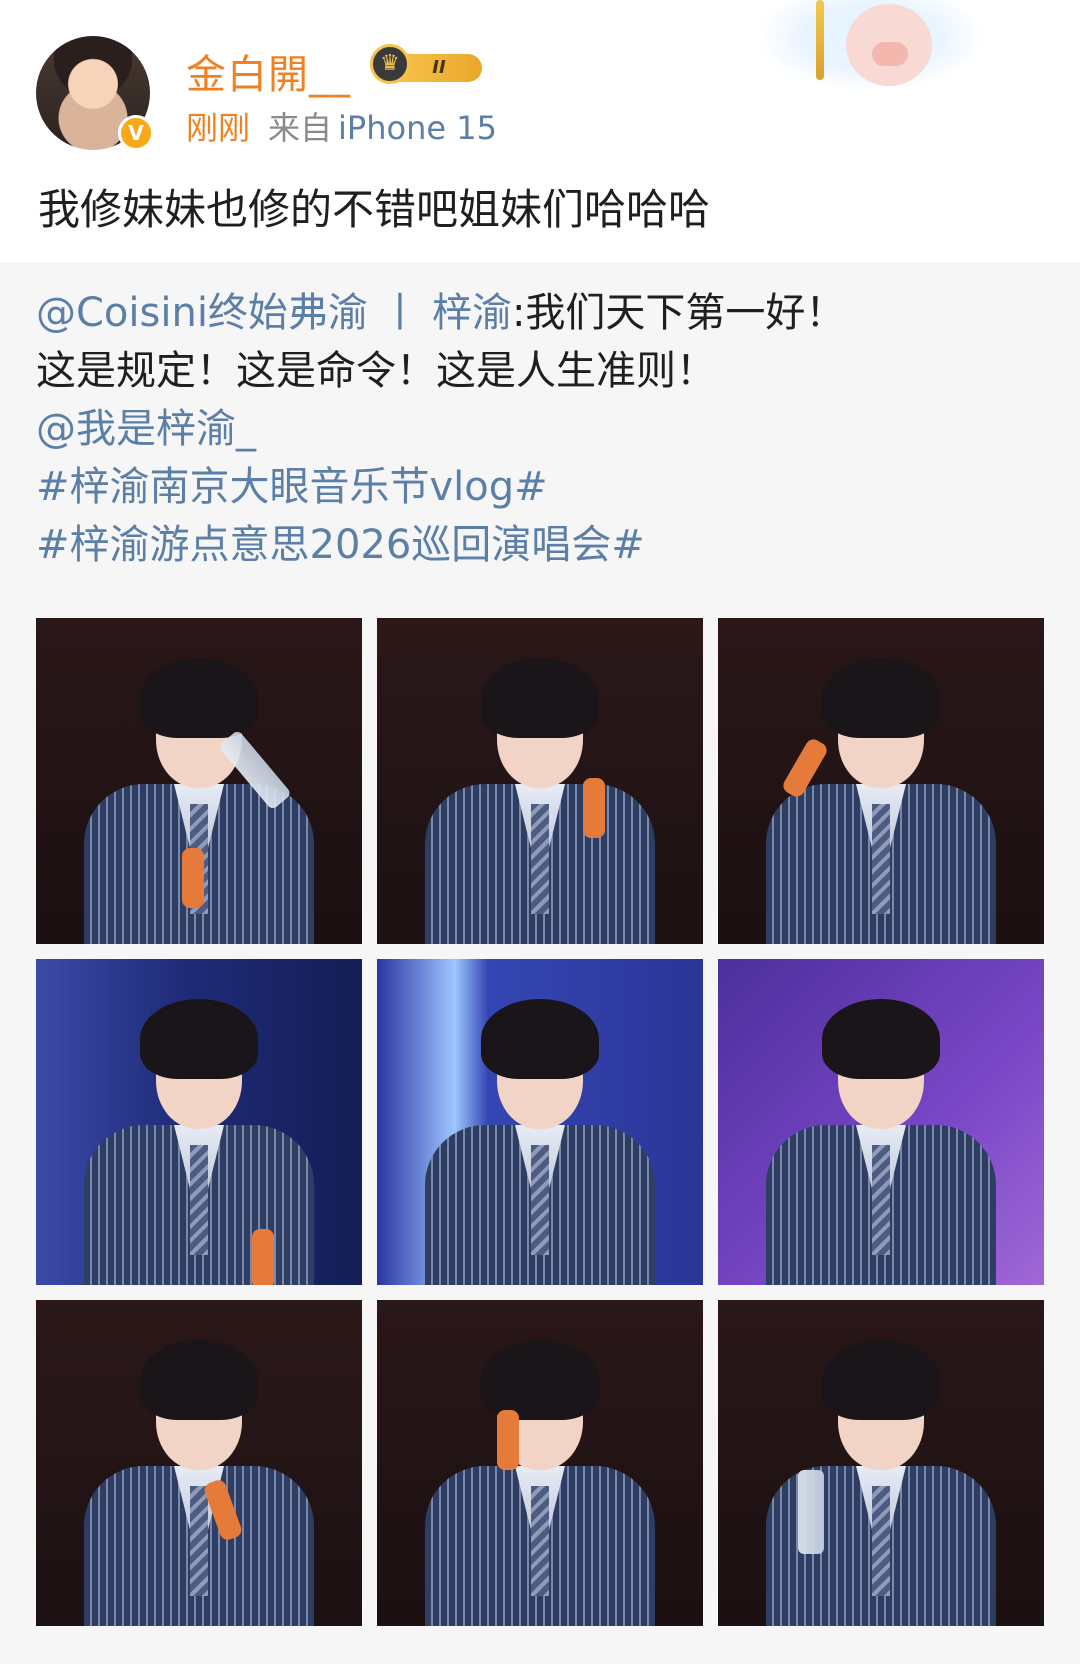 The width and height of the screenshot is (1080, 1664). What do you see at coordinates (268, 71) in the screenshot?
I see `username: 金白開__` at bounding box center [268, 71].